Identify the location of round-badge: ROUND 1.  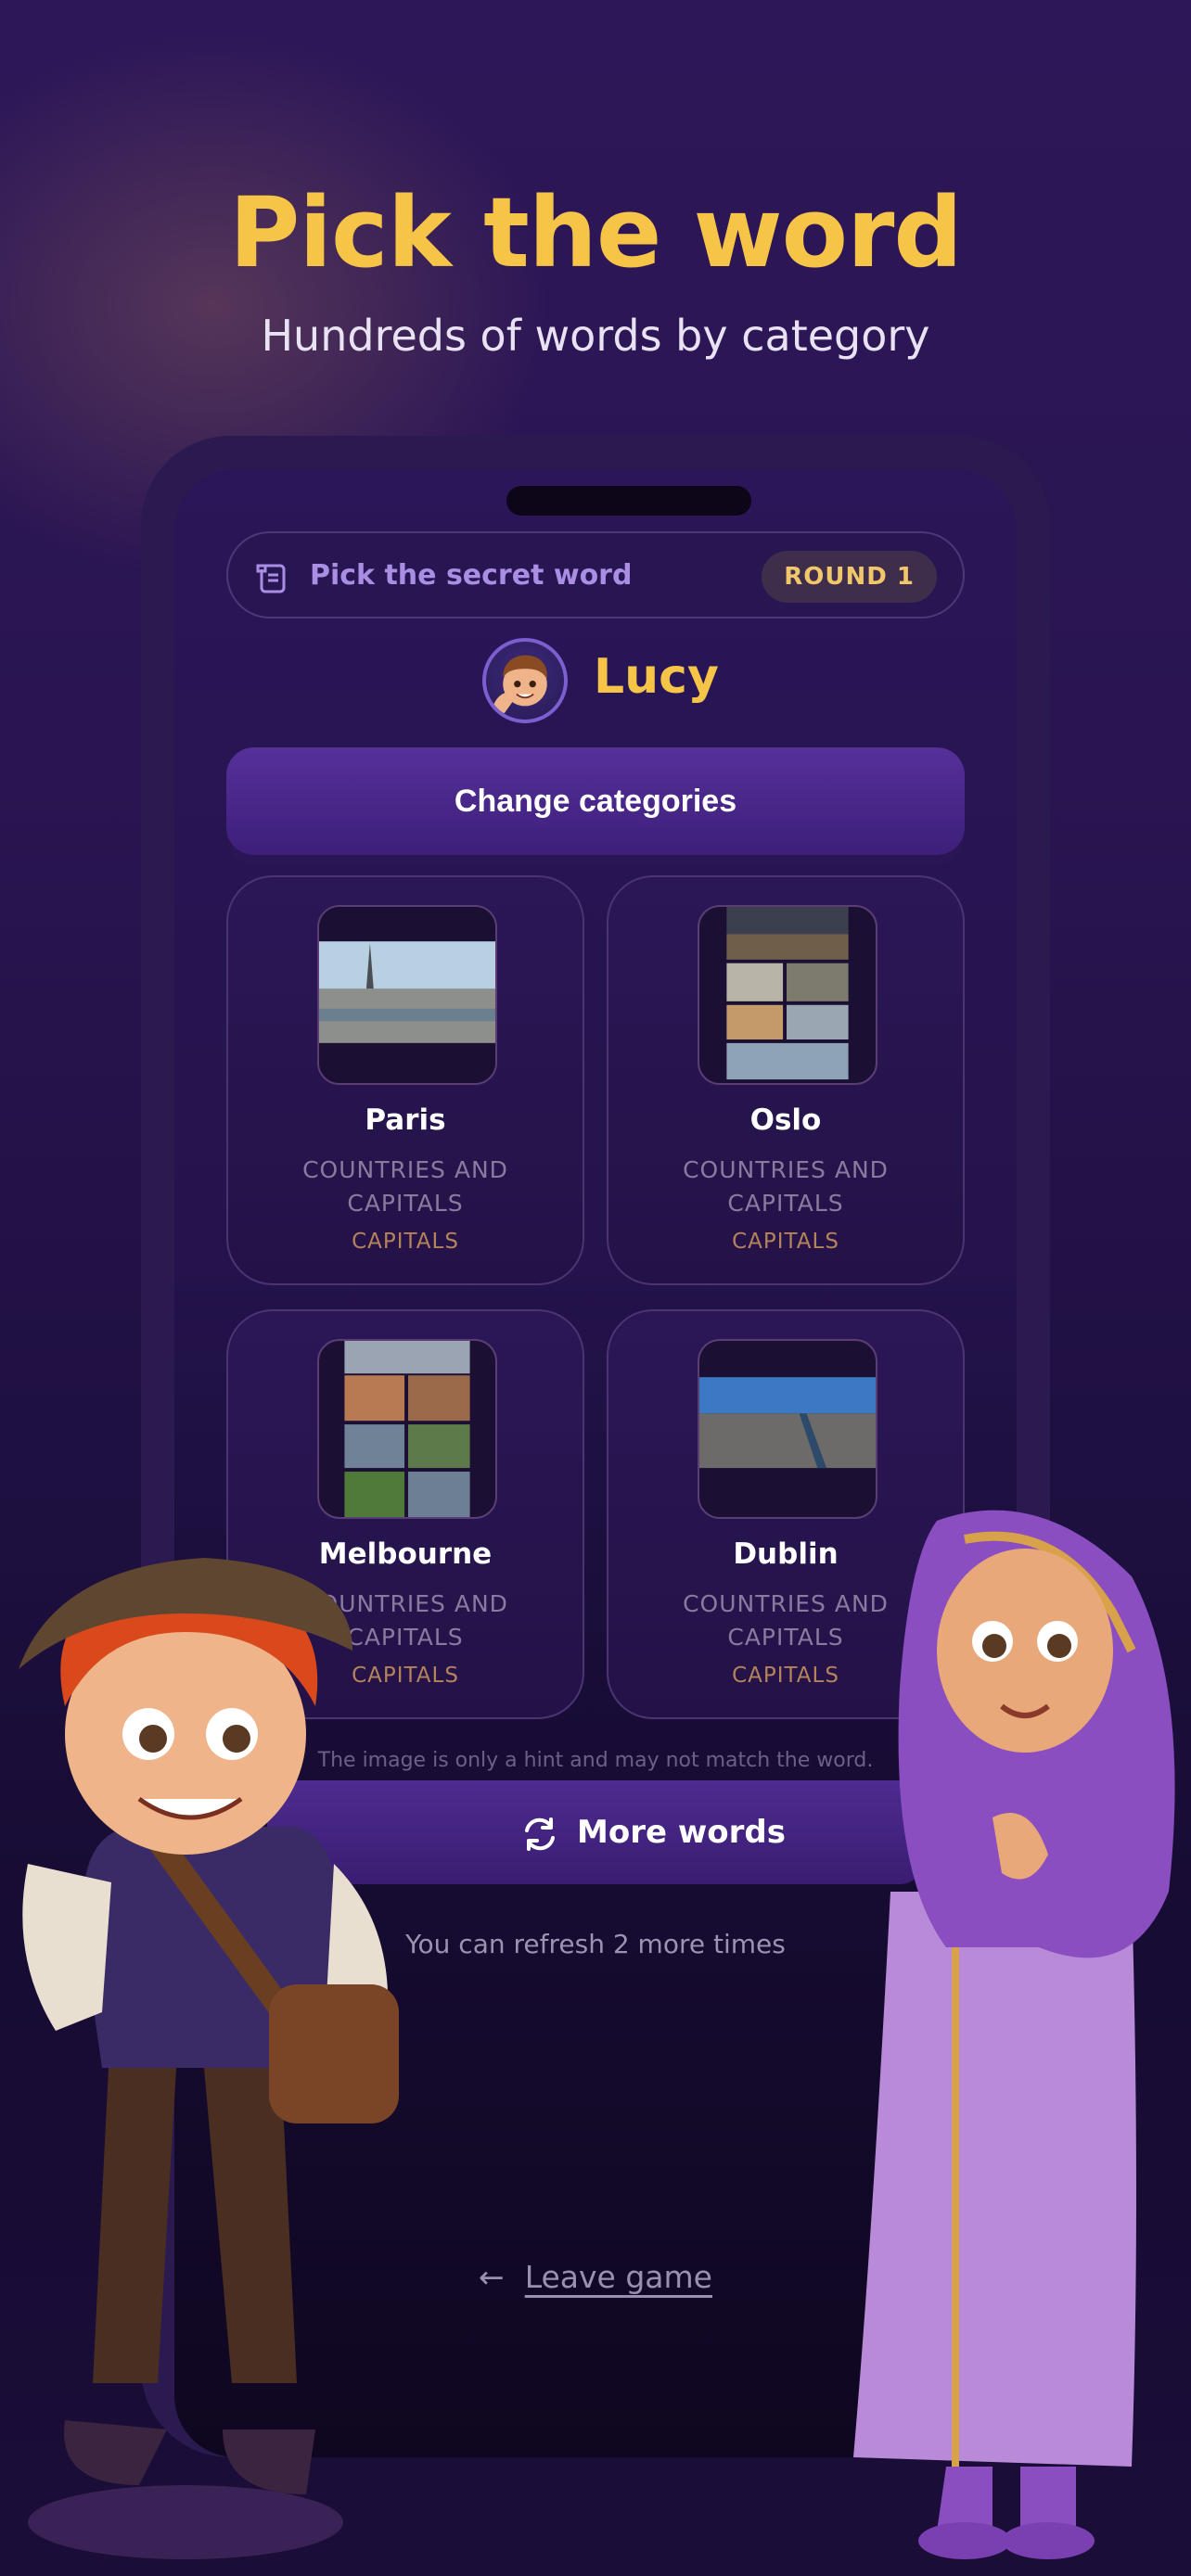
(849, 577).